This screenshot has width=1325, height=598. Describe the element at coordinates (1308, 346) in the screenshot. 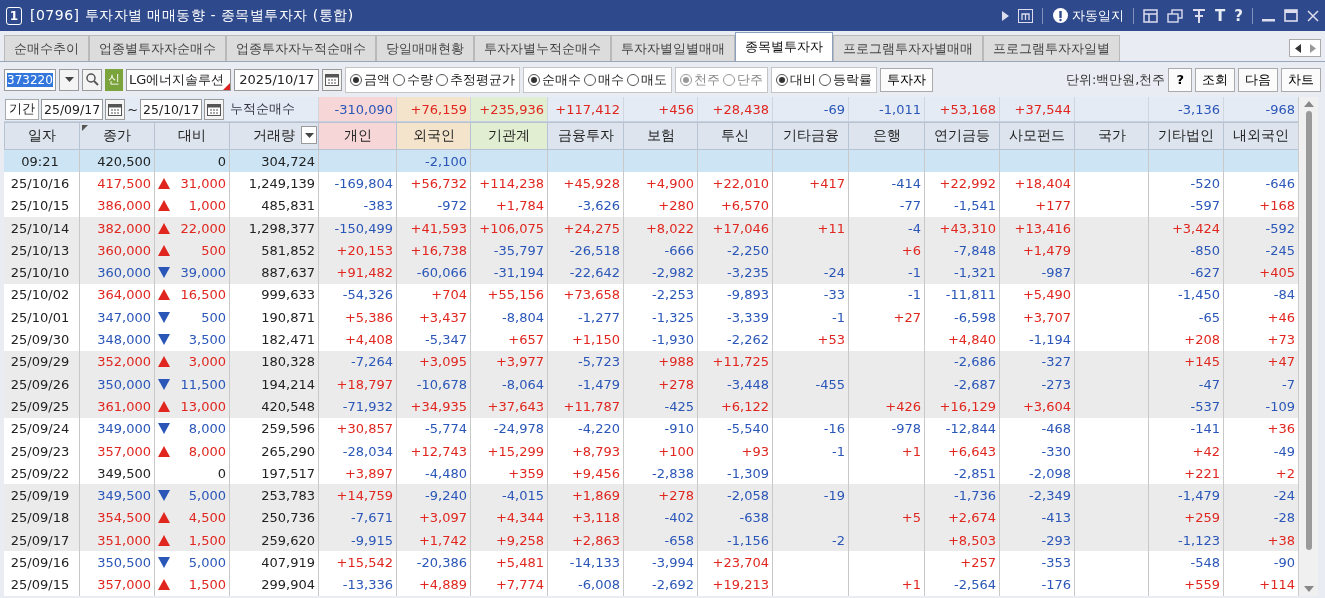

I see `vertical-scrollbar` at that location.